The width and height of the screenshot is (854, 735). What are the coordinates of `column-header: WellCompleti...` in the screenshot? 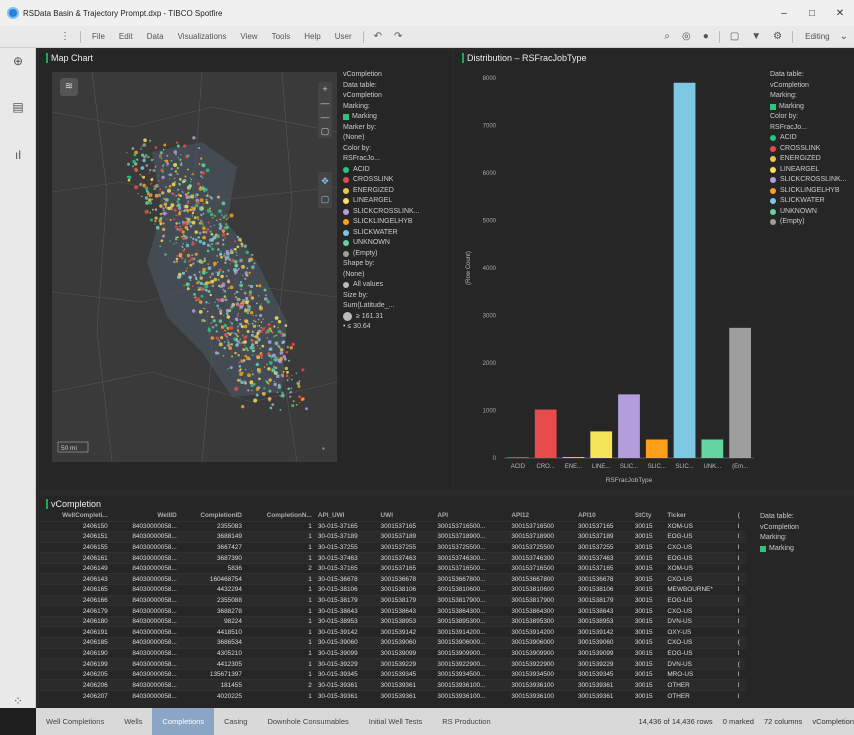 It's located at (75, 515).